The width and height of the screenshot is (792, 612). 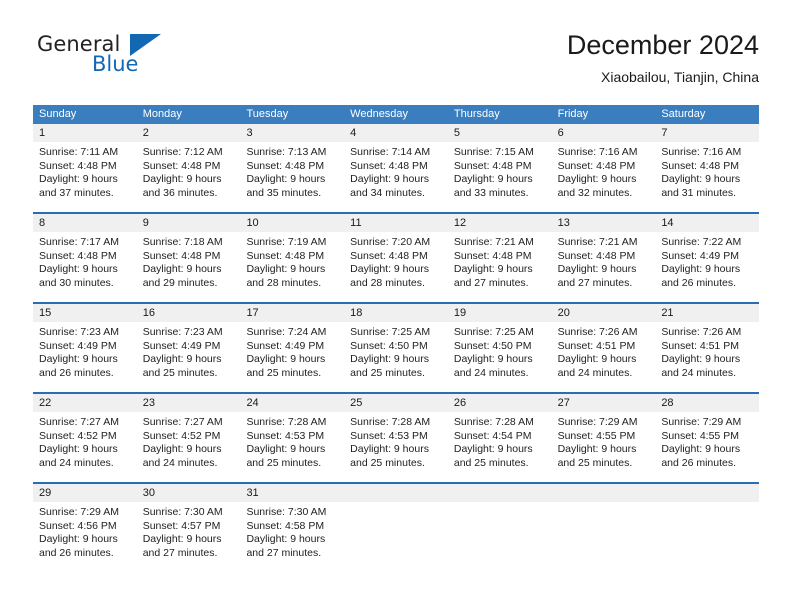 What do you see at coordinates (707, 313) in the screenshot?
I see `day-number: 21` at bounding box center [707, 313].